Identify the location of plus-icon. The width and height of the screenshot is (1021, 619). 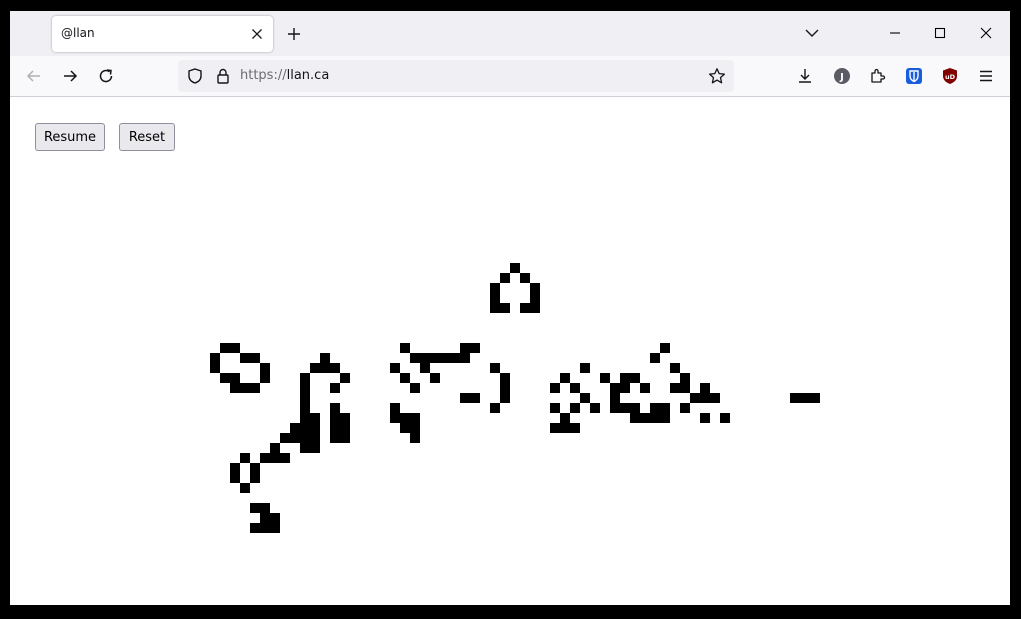
(294, 34).